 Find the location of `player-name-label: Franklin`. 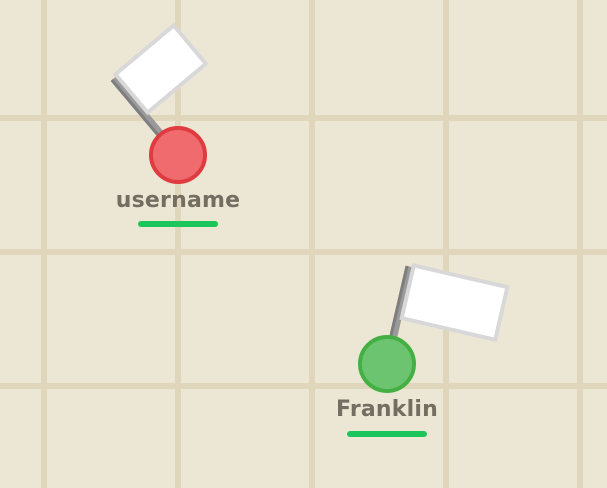

player-name-label: Franklin is located at coordinates (387, 409).